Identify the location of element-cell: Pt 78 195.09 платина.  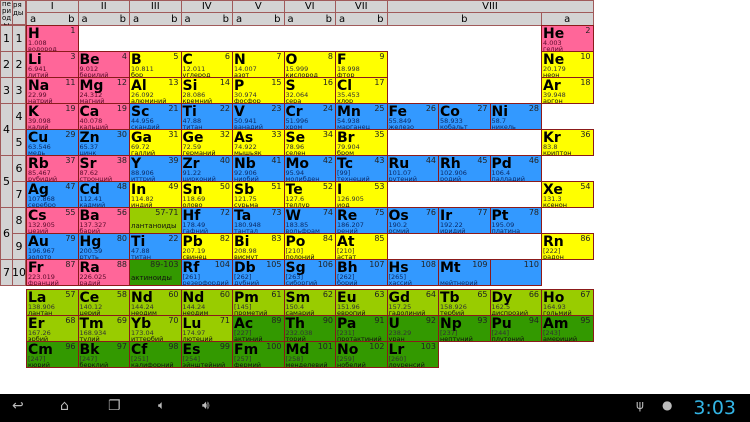
(515, 220).